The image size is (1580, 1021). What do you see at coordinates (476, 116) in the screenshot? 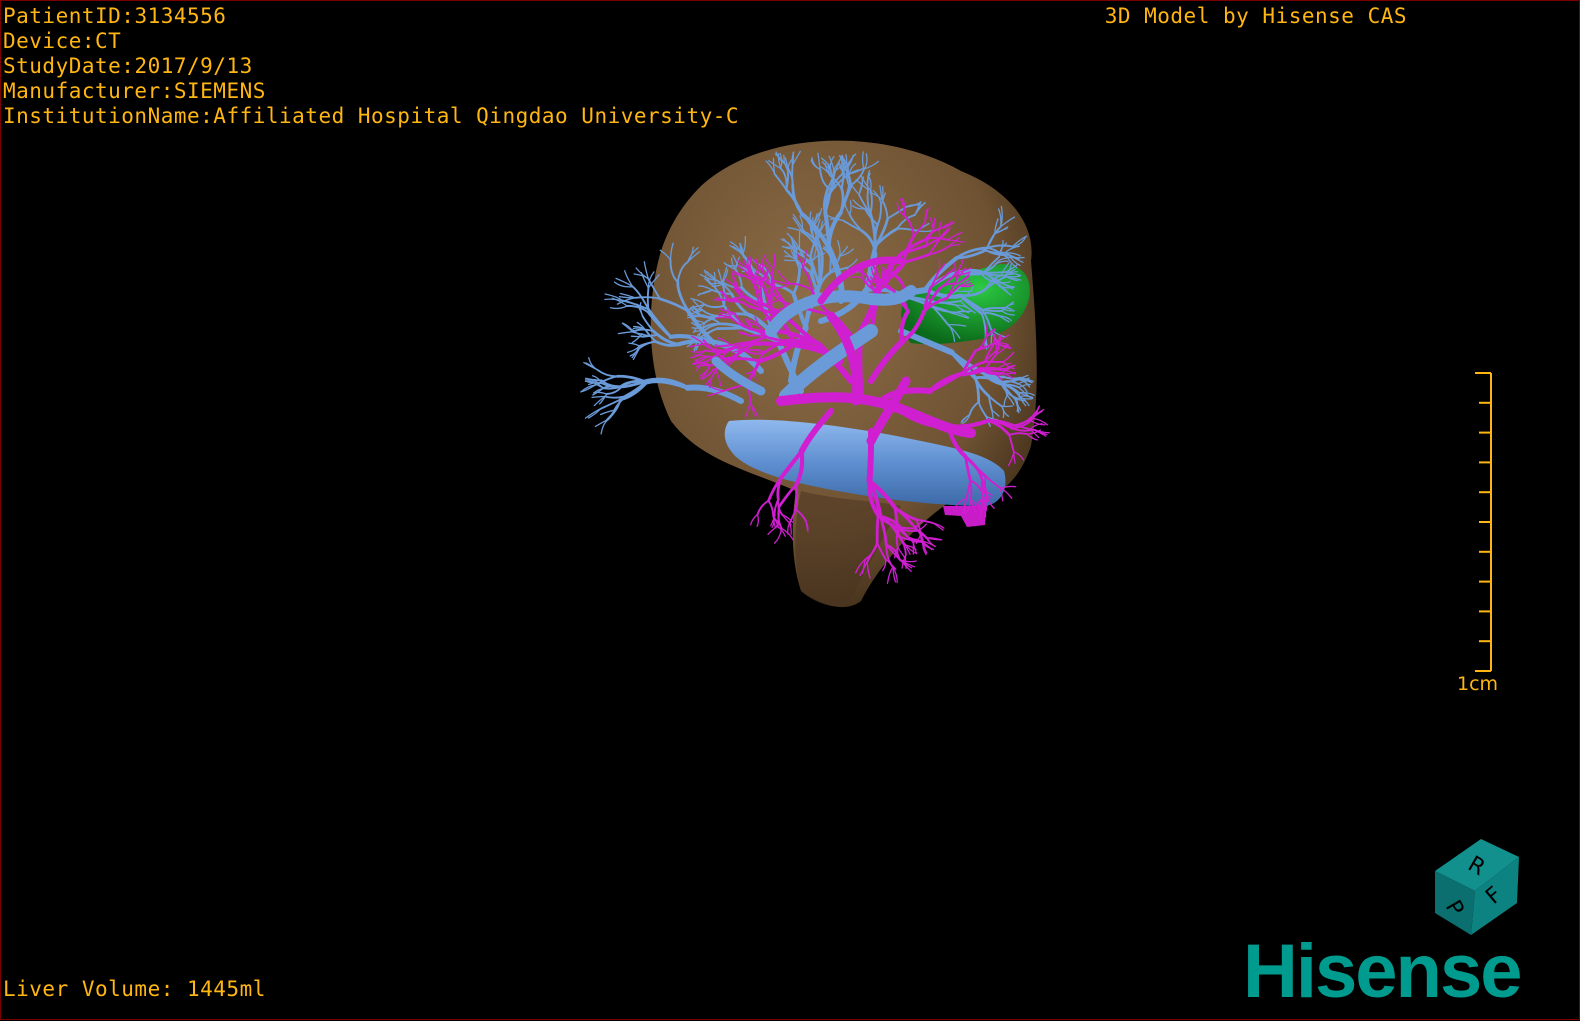
I see `institution-value: Affiliated Hospital Qingdao University-C` at bounding box center [476, 116].